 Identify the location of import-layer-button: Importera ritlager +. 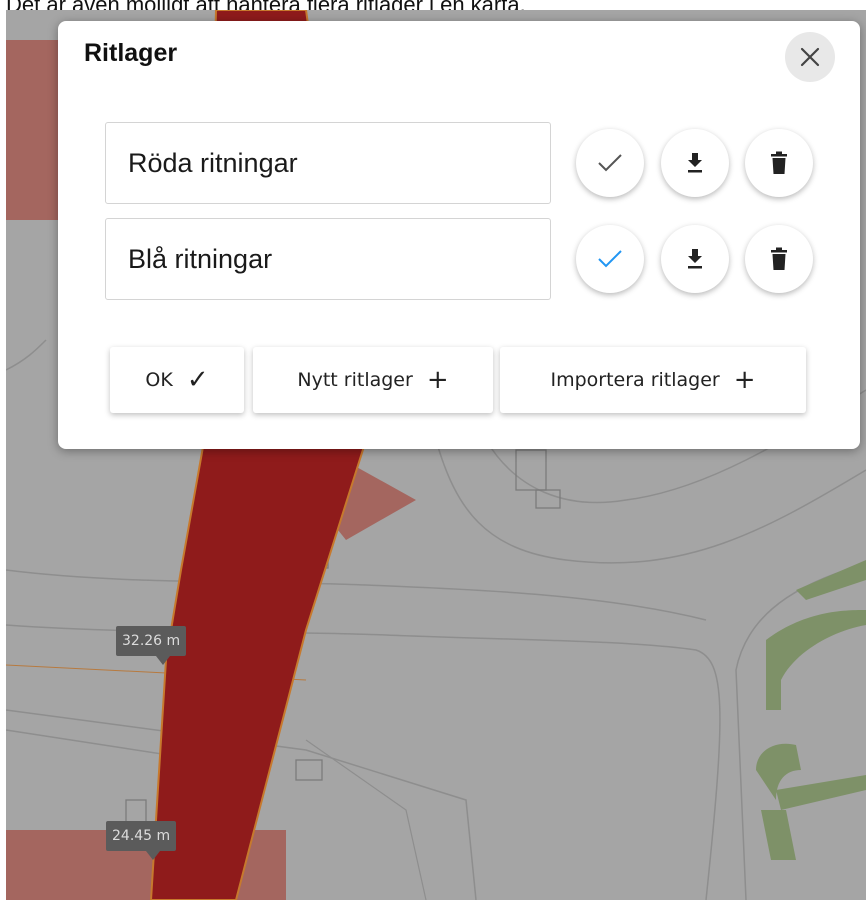
(653, 380).